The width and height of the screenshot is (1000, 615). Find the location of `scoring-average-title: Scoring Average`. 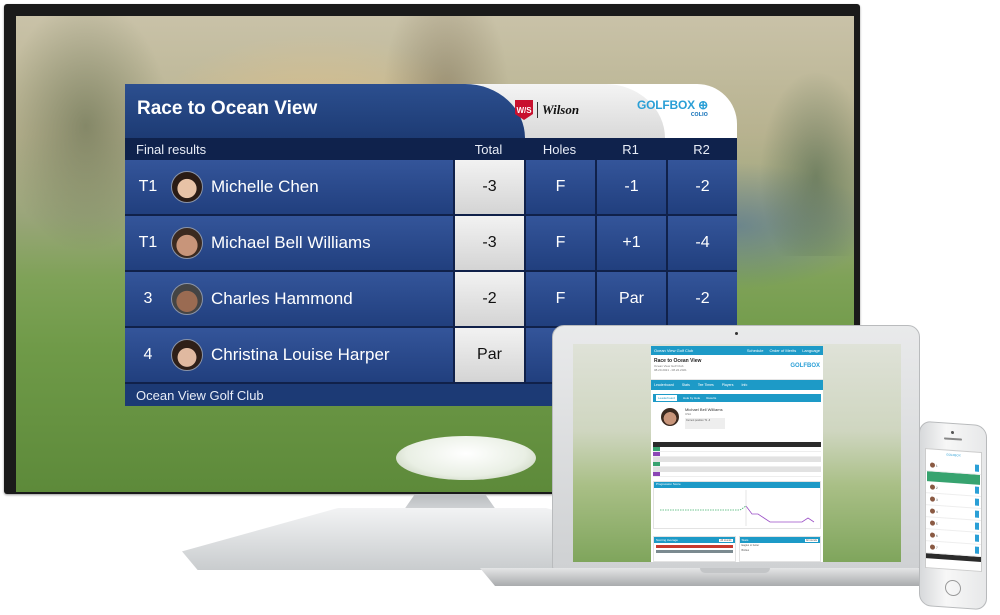

scoring-average-title: Scoring Average is located at coordinates (667, 540).